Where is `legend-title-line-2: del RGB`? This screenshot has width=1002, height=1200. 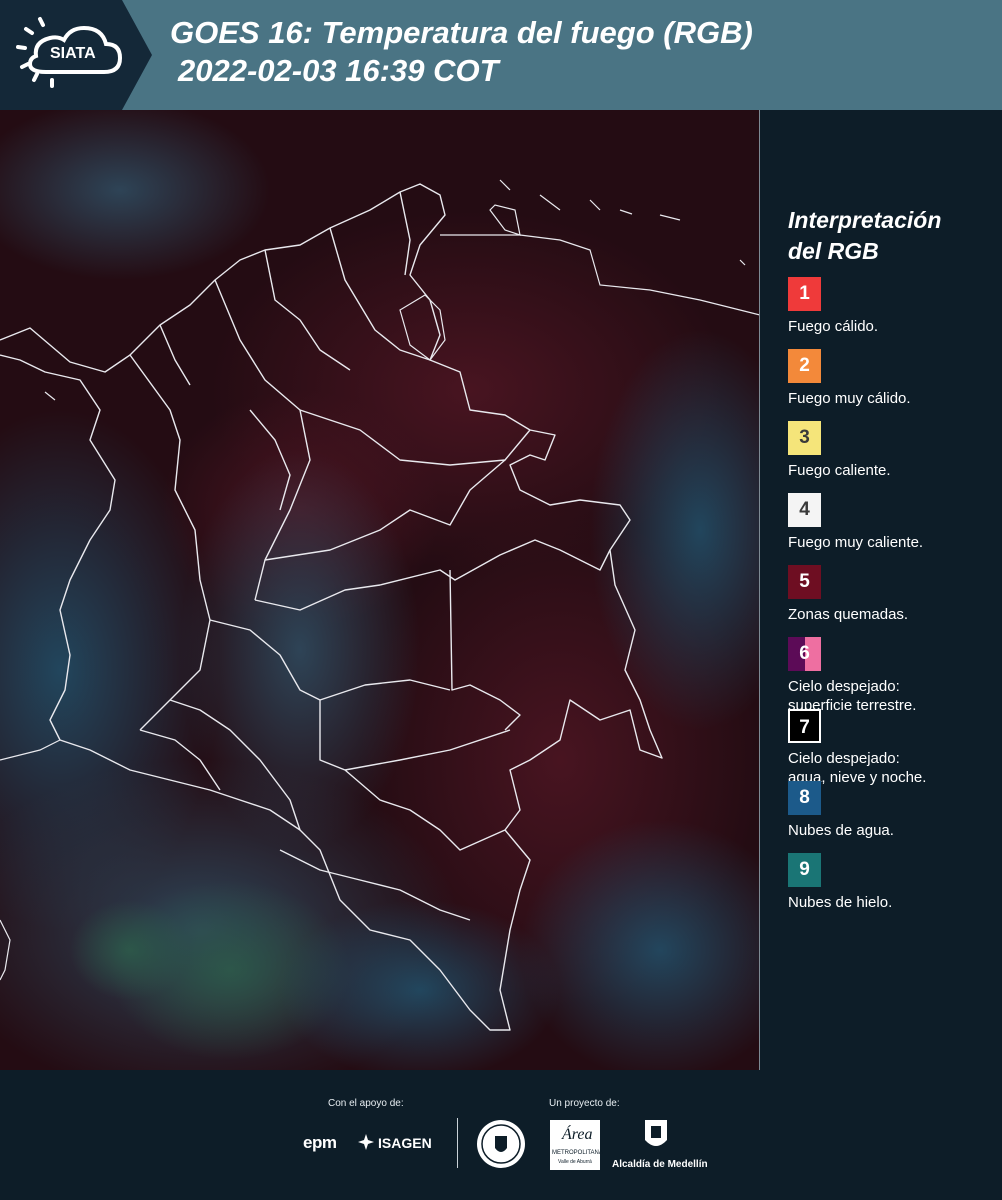
legend-title-line-2: del RGB is located at coordinates (833, 251).